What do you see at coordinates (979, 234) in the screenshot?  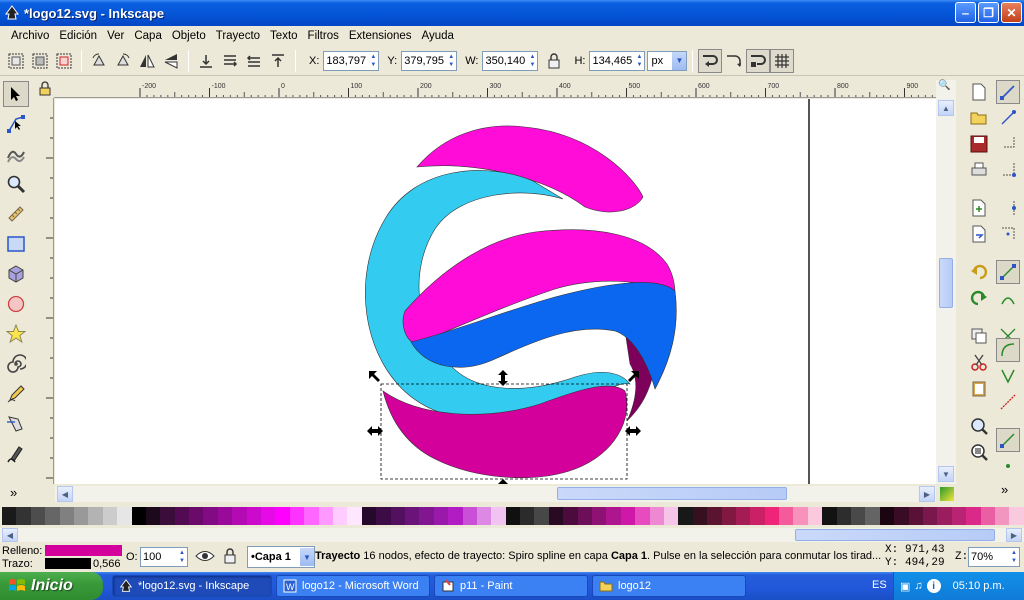 I see `export-button` at bounding box center [979, 234].